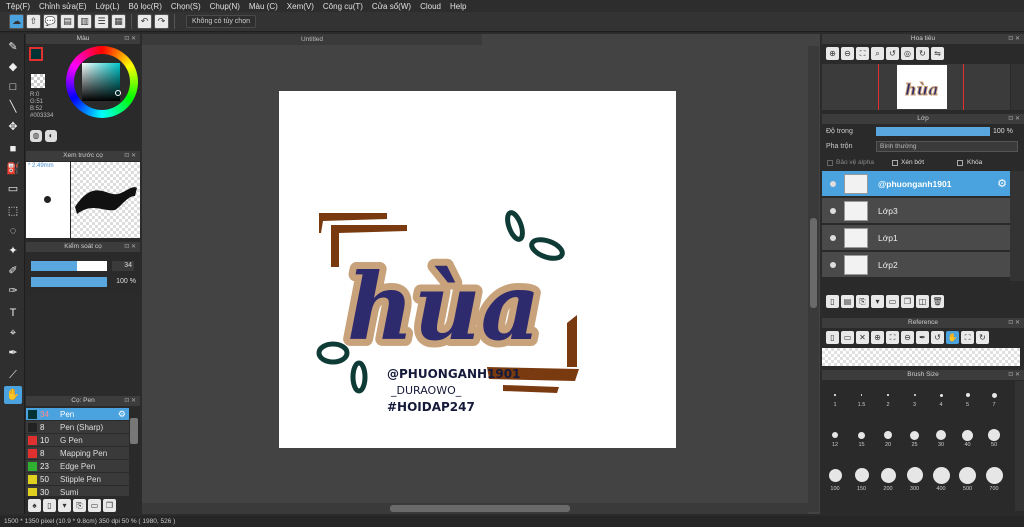 The width and height of the screenshot is (1024, 527). Describe the element at coordinates (952, 337) in the screenshot. I see `ref-hand-icon: ✋` at that location.